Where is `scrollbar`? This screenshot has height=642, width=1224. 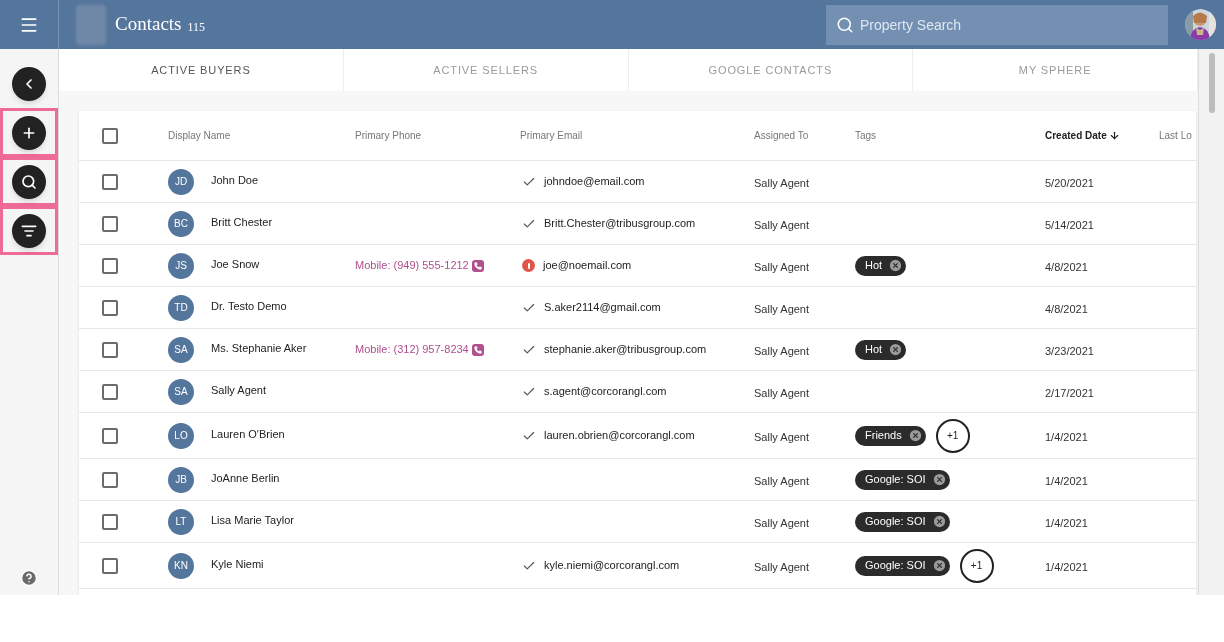 scrollbar is located at coordinates (1211, 322).